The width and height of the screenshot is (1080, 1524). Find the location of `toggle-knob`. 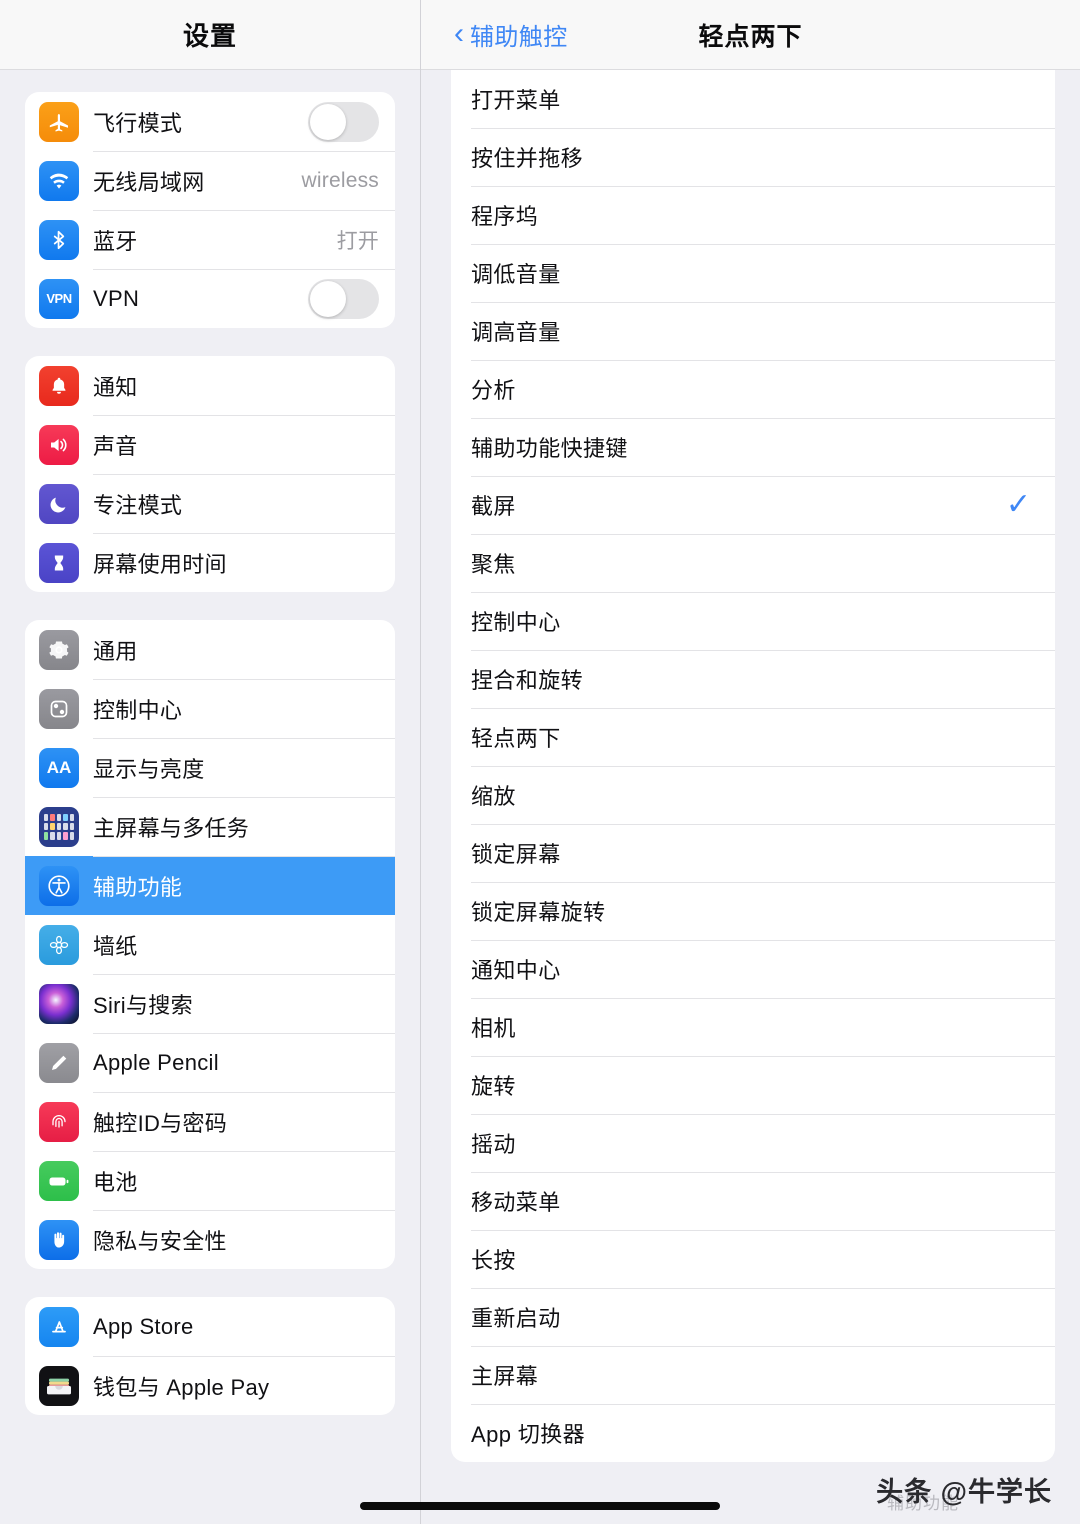

toggle-knob is located at coordinates (328, 298).